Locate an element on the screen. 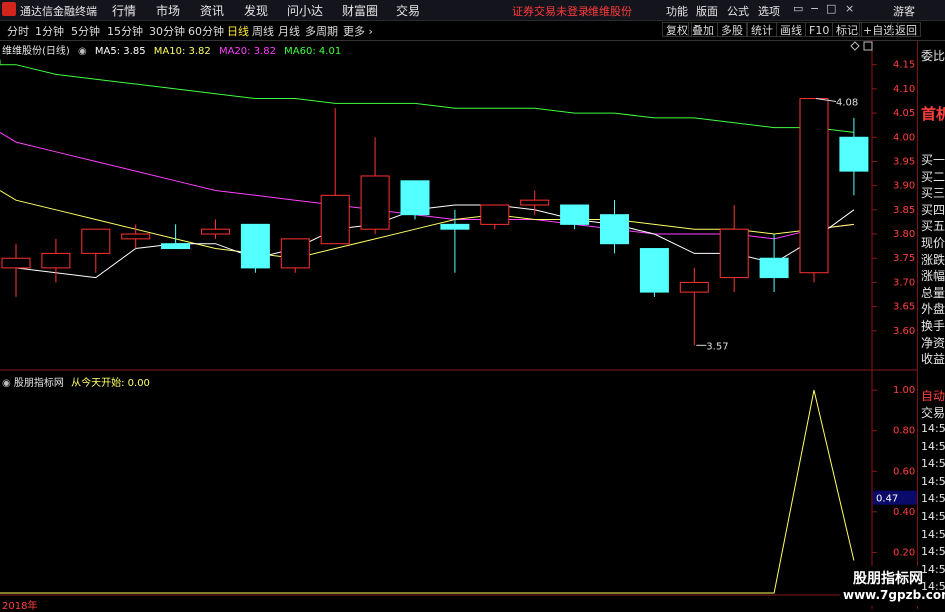  tool-back: 返回 is located at coordinates (906, 29).